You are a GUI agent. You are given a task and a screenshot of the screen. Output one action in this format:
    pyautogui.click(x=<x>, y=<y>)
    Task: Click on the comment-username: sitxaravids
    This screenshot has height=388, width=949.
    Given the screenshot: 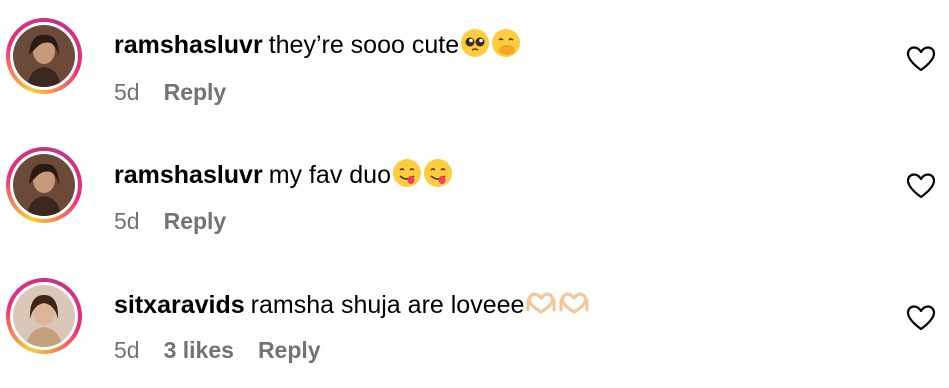 What is the action you would take?
    pyautogui.click(x=179, y=305)
    